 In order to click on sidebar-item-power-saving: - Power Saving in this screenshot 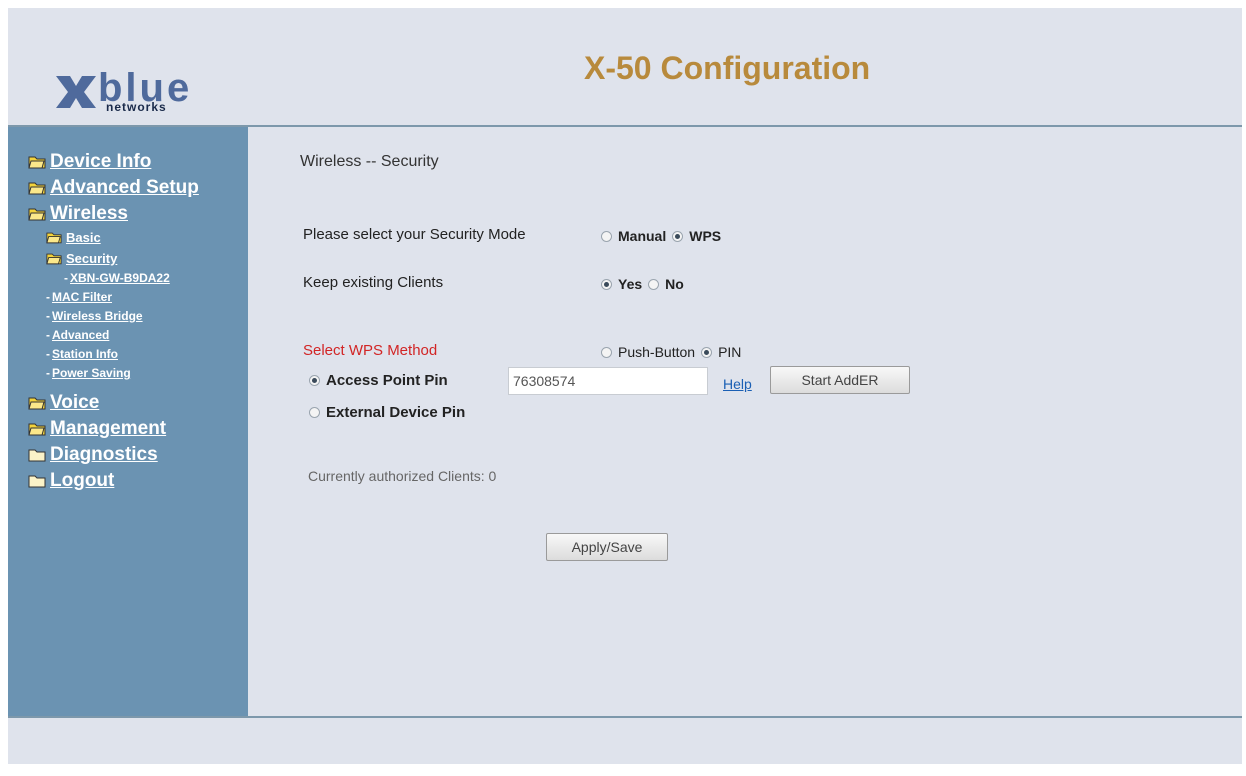, I will do `click(88, 373)`.